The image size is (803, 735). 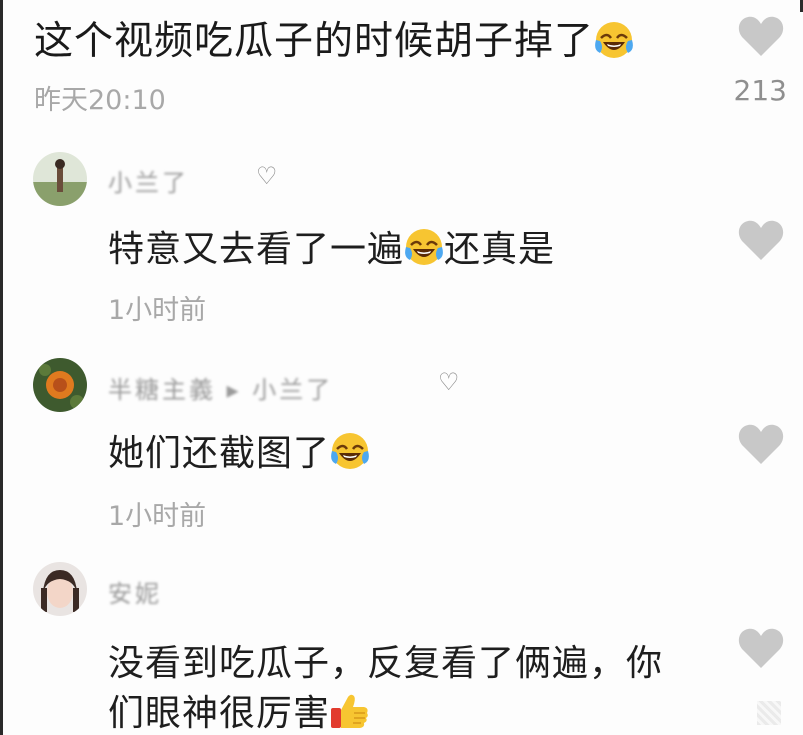 I want to click on reply-text-before: 特意又去看了一遍, so click(x=256, y=249).